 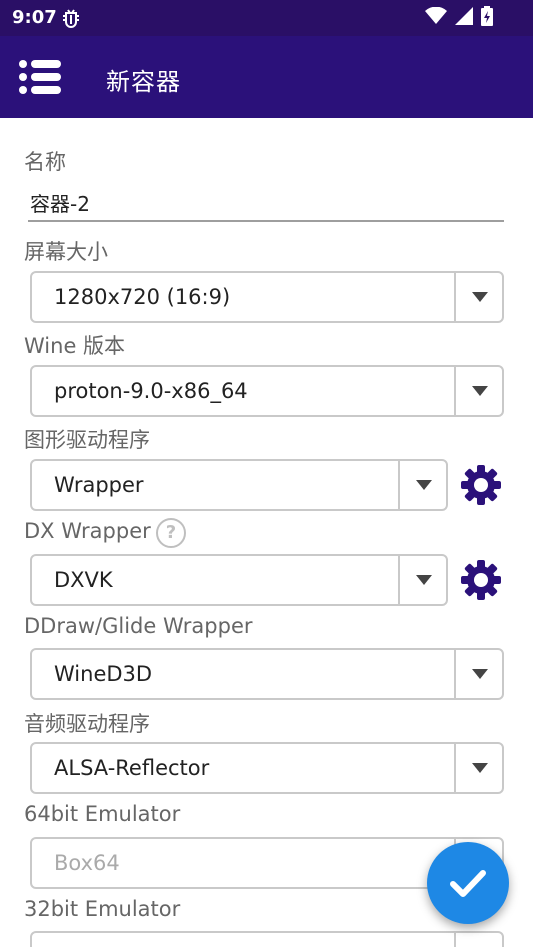 I want to click on screen-size-value: 1280x720 (16:9), so click(x=142, y=297).